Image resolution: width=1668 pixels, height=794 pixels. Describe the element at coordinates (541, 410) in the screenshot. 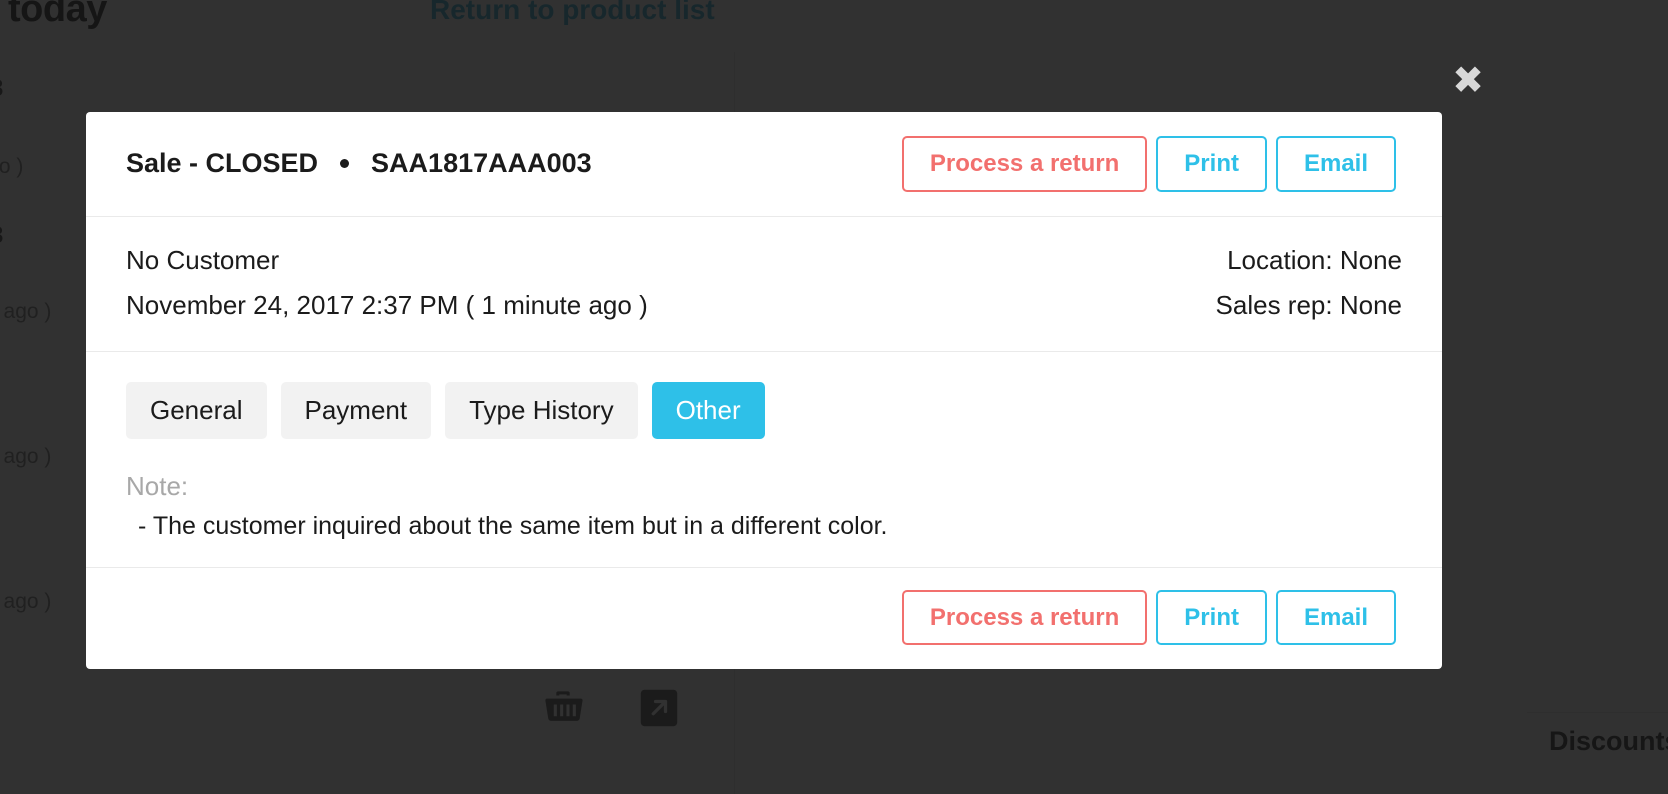

I see `tab-type-history: Type History` at that location.